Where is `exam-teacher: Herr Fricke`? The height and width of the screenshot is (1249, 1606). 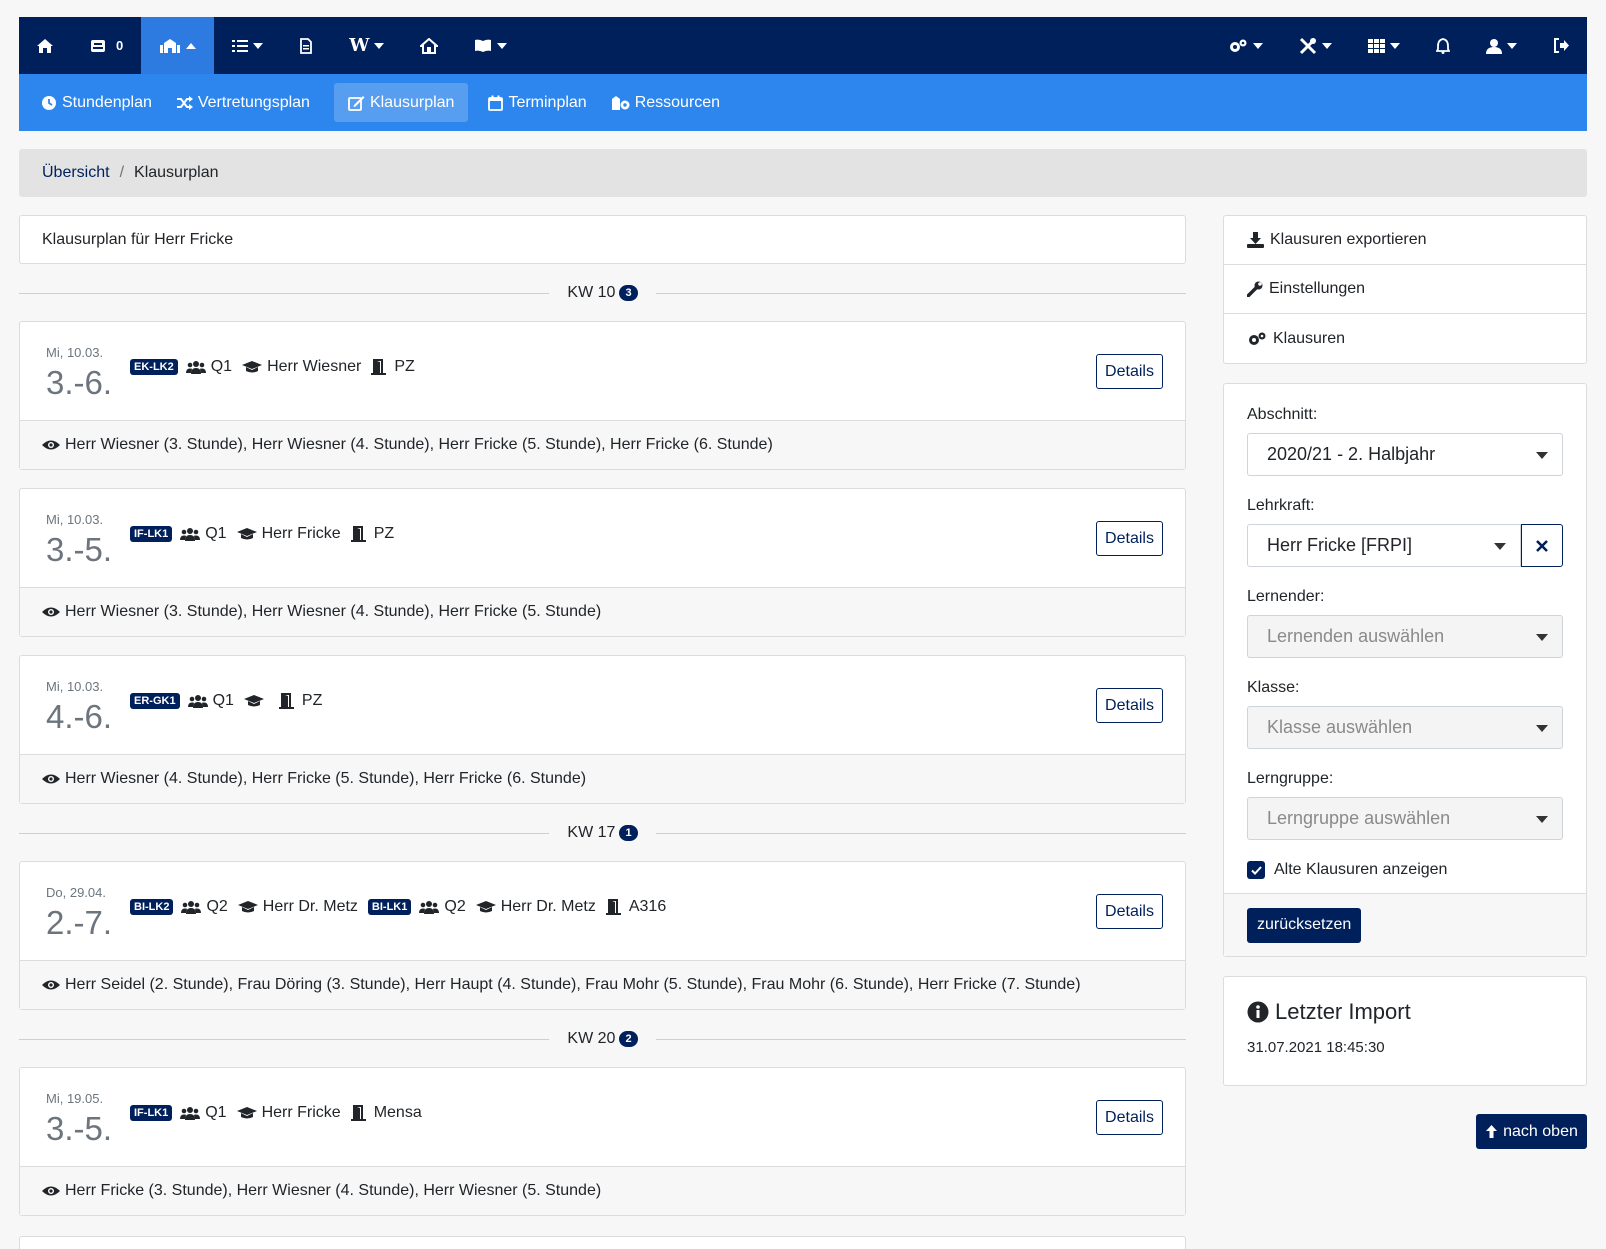
exam-teacher: Herr Fricke is located at coordinates (301, 1112).